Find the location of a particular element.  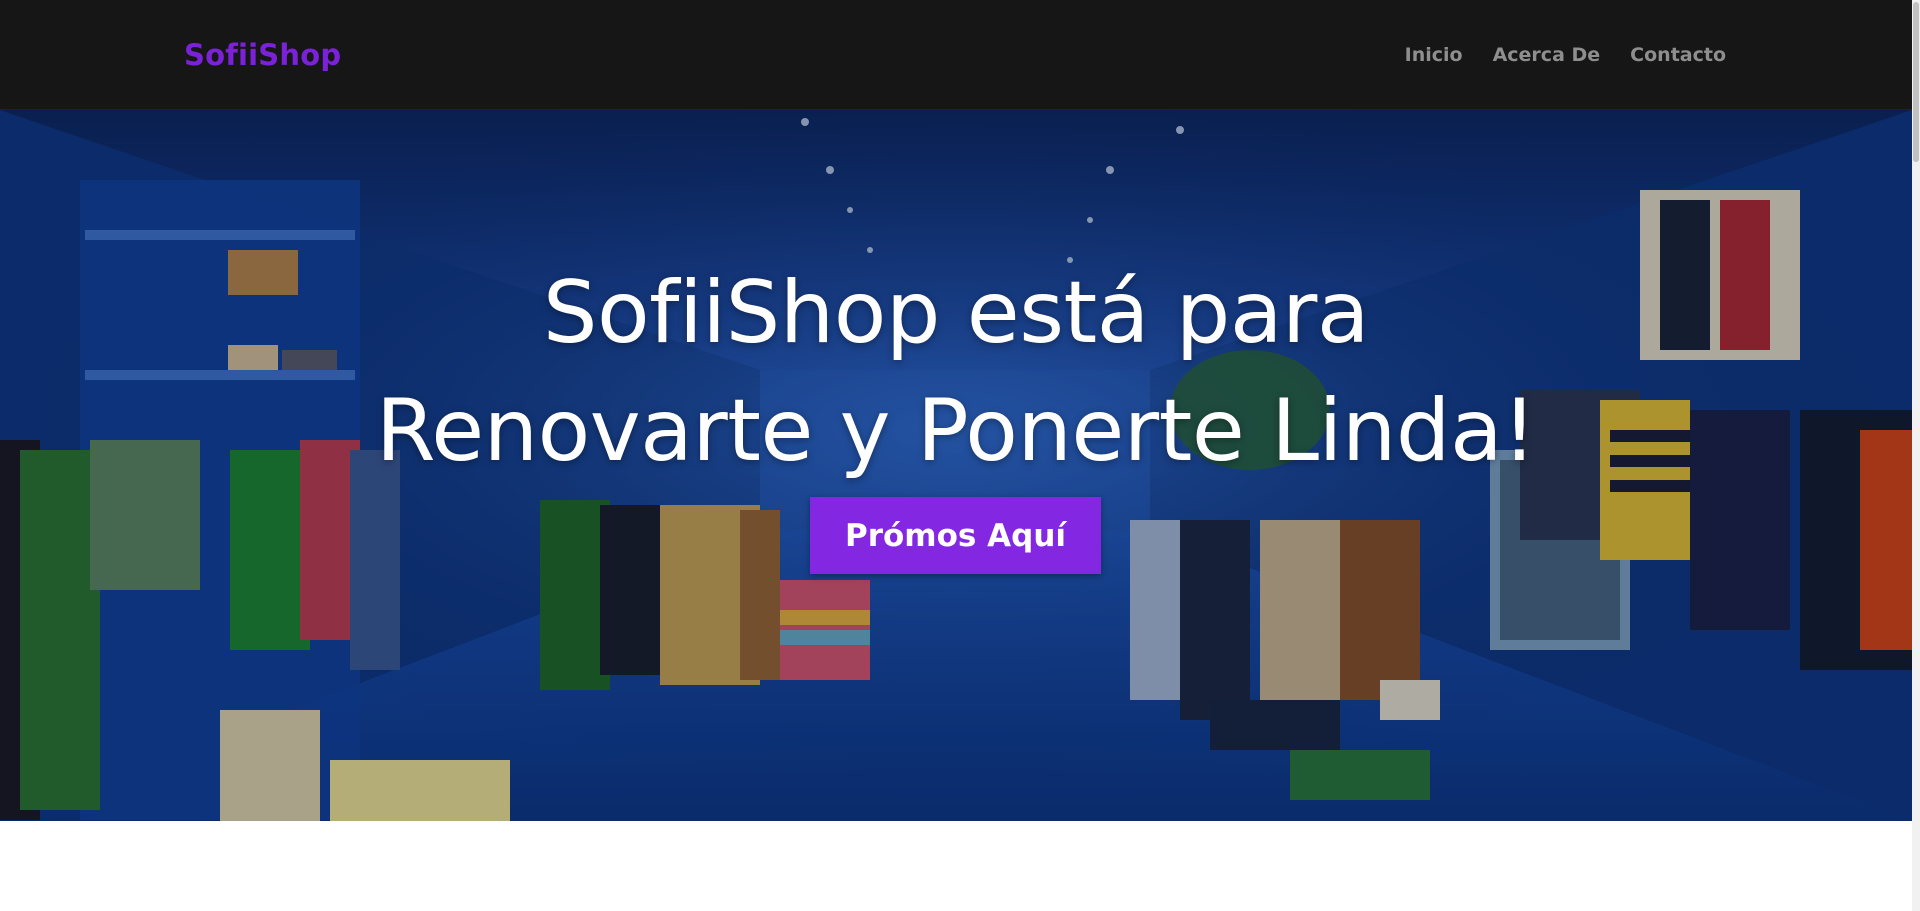

nav-link-contacto: Contacto is located at coordinates (1678, 55).